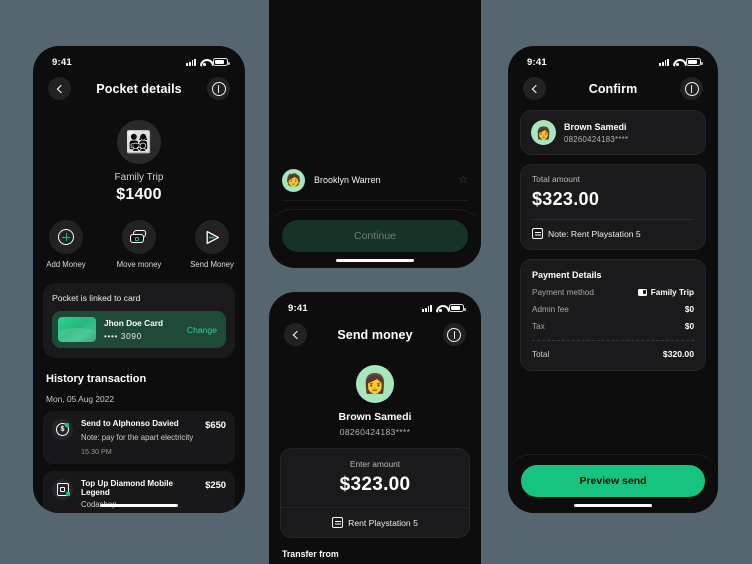 The image size is (752, 564). Describe the element at coordinates (139, 88) in the screenshot. I see `page-title: Pocket details` at that location.